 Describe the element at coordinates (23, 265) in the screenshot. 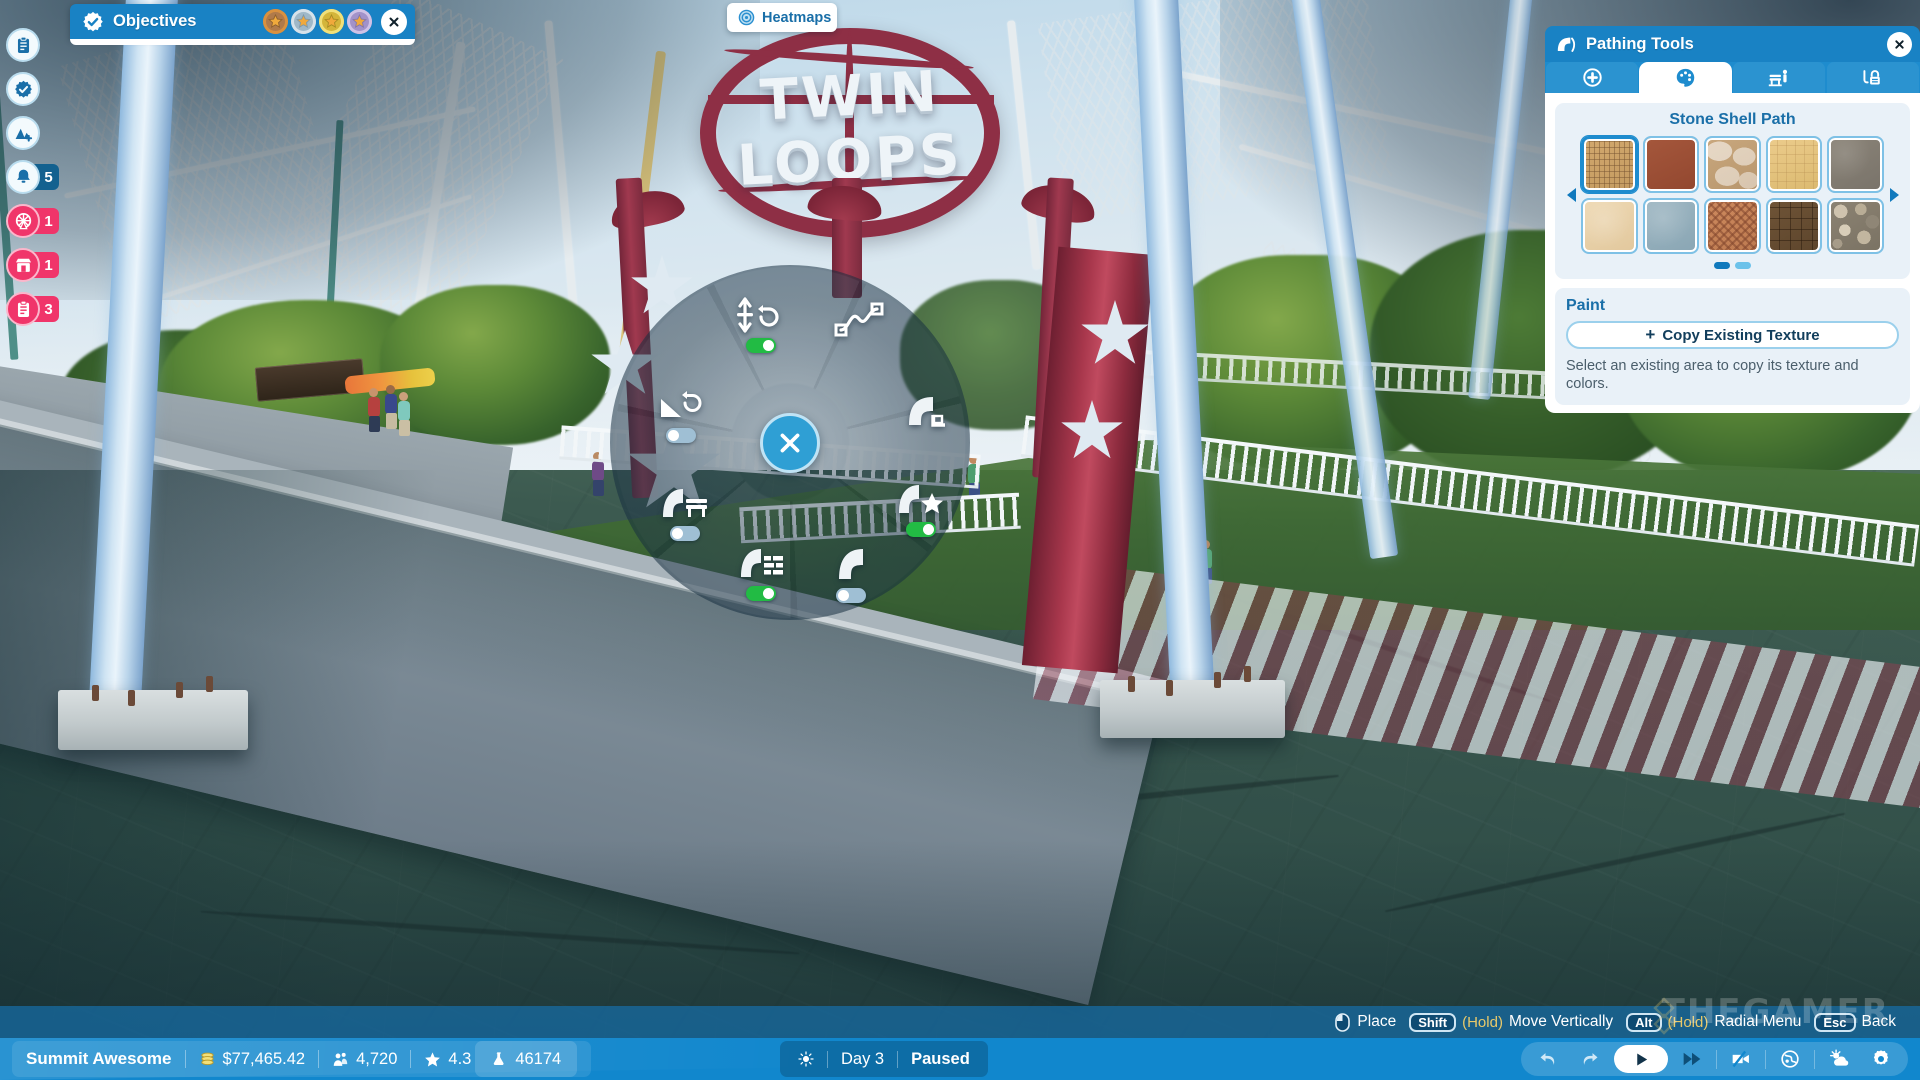

I see `shop-stall-icon` at that location.